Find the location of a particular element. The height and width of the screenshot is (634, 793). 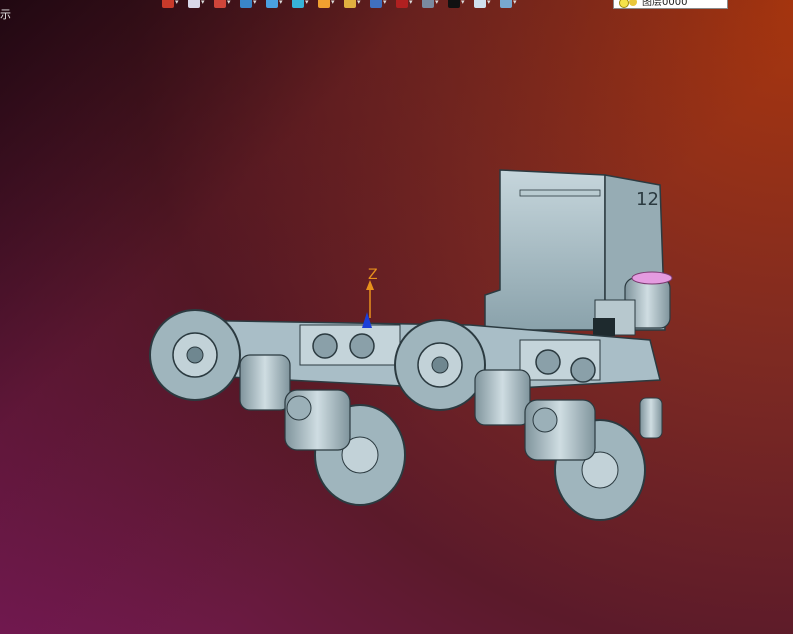

battery-label: 12 is located at coordinates (647, 199).